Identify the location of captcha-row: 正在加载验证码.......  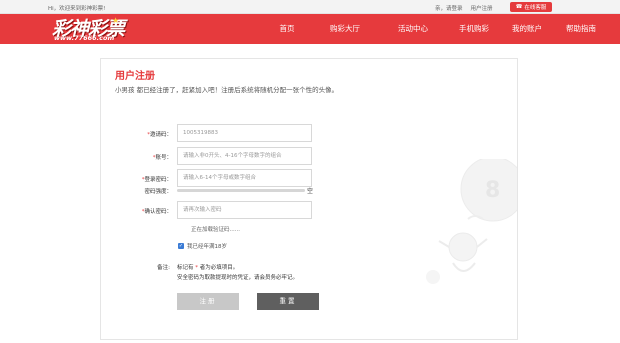
(309, 231).